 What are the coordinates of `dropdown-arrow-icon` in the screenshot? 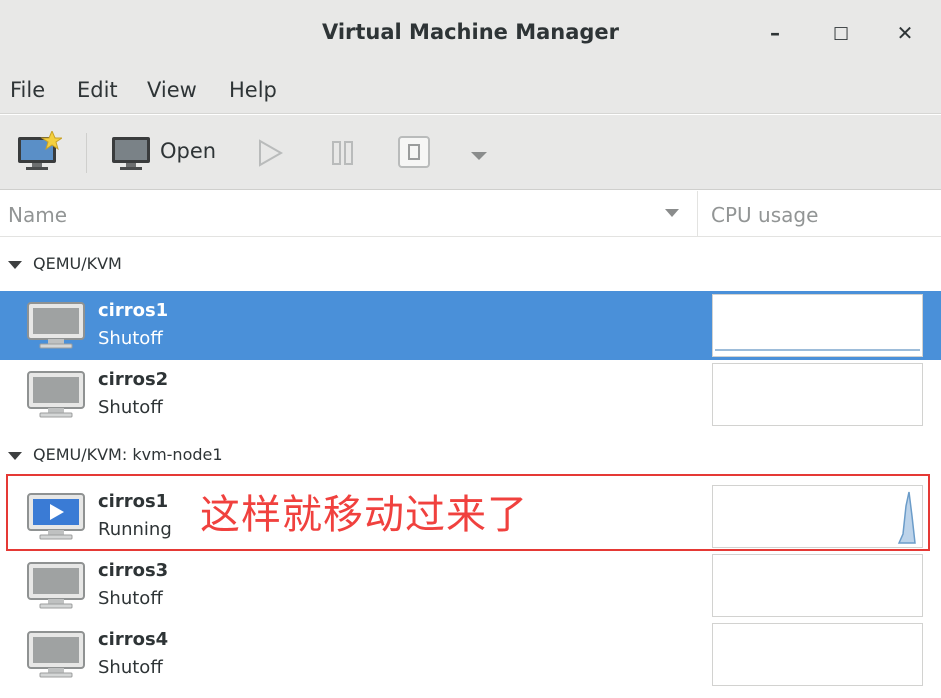 It's located at (479, 156).